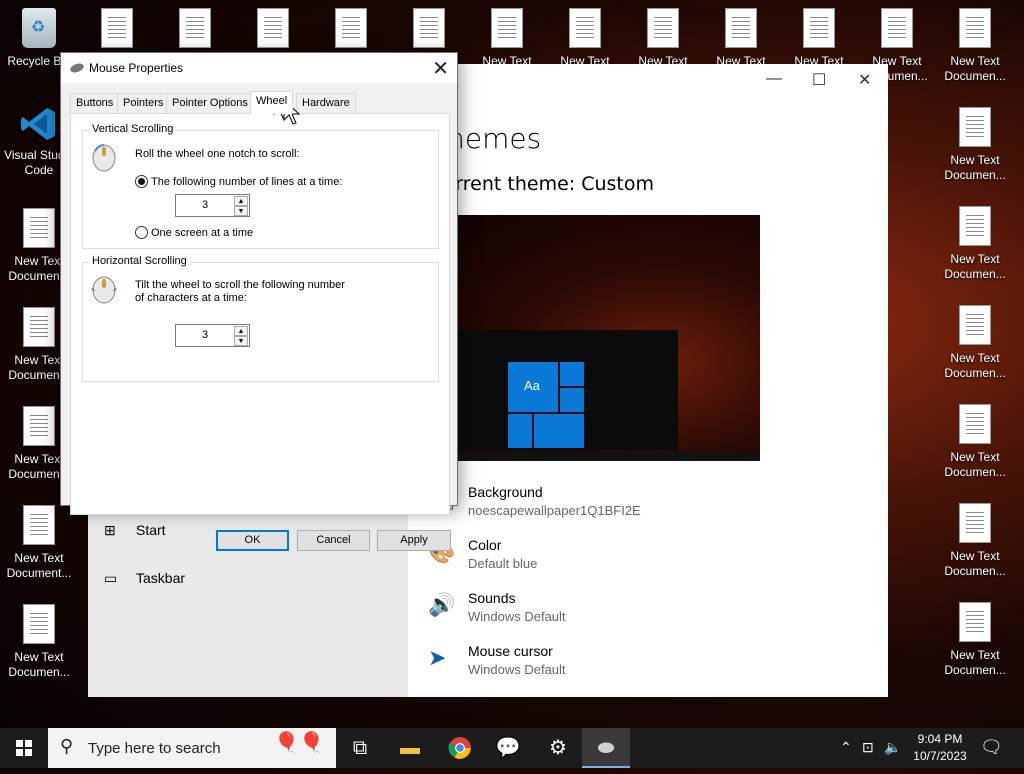 The height and width of the screenshot is (774, 1024). I want to click on ok-button: OK, so click(252, 540).